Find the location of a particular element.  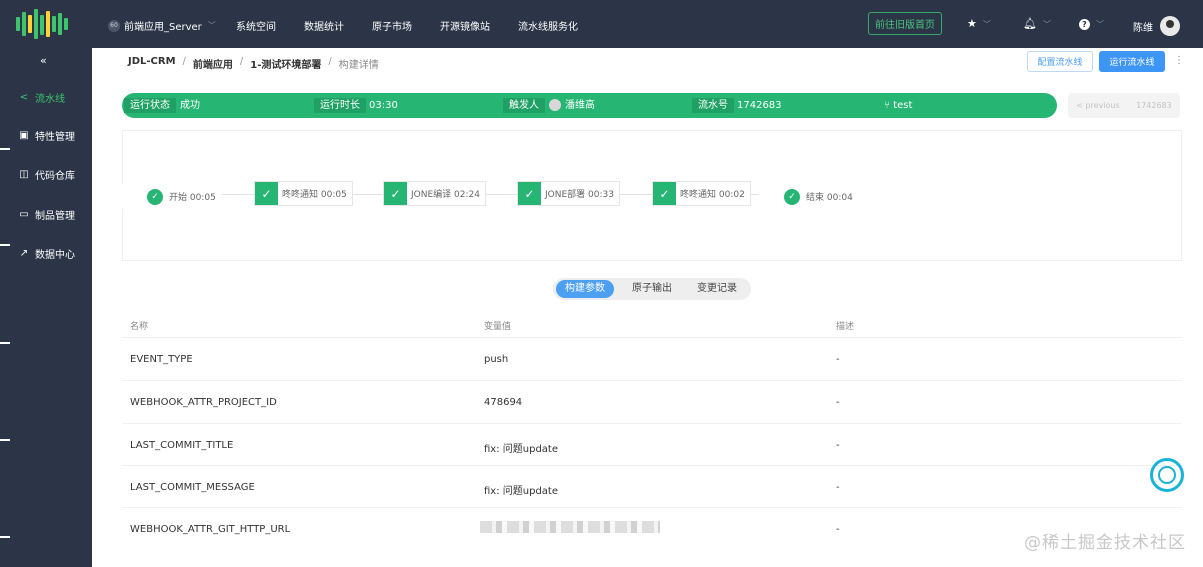

param-name: LAST_COMMIT_TITLE is located at coordinates (182, 445).